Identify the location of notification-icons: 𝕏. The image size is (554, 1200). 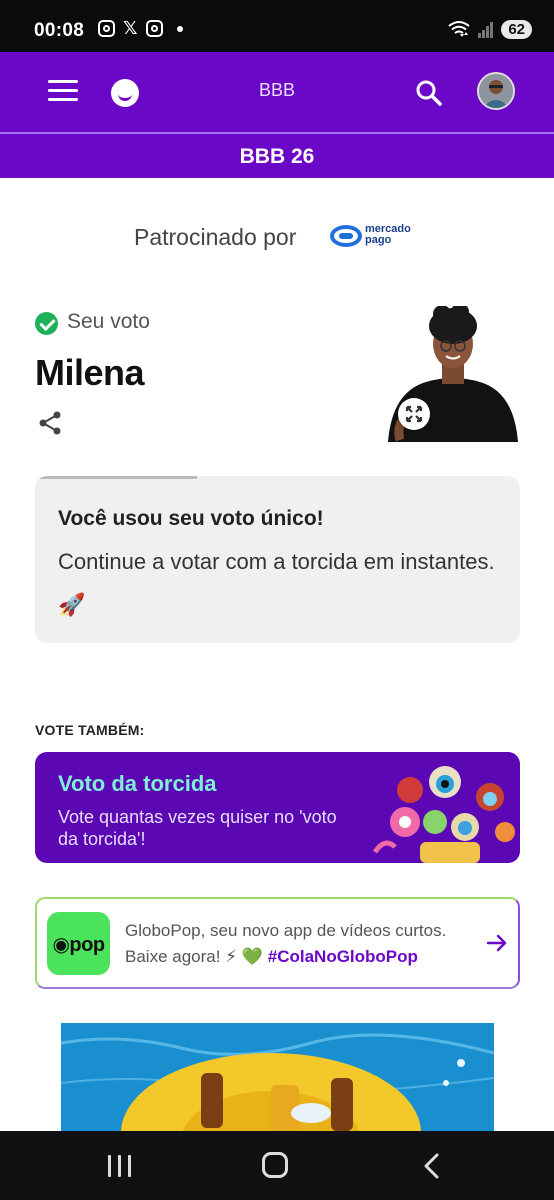
(140, 28).